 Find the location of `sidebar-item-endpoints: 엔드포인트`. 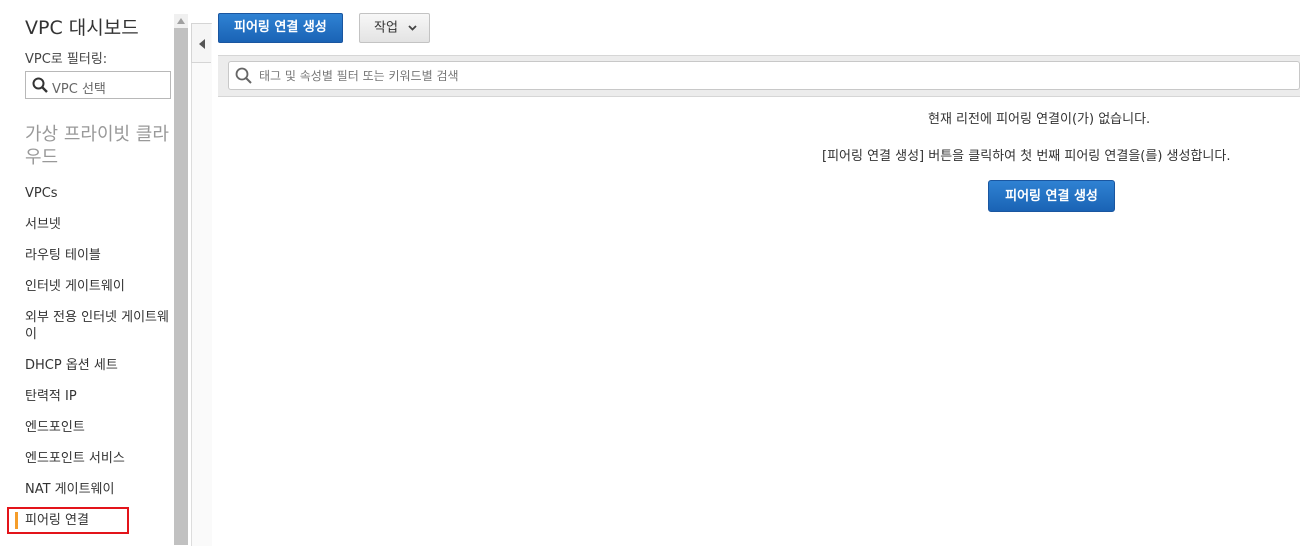

sidebar-item-endpoints: 엔드포인트 is located at coordinates (87, 427).